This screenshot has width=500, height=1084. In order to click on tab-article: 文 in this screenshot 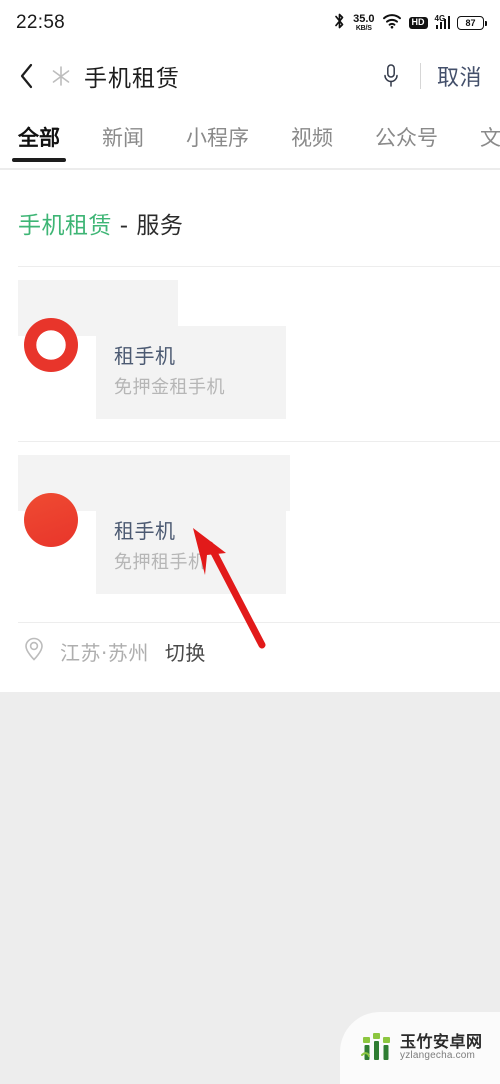, I will do `click(490, 137)`.